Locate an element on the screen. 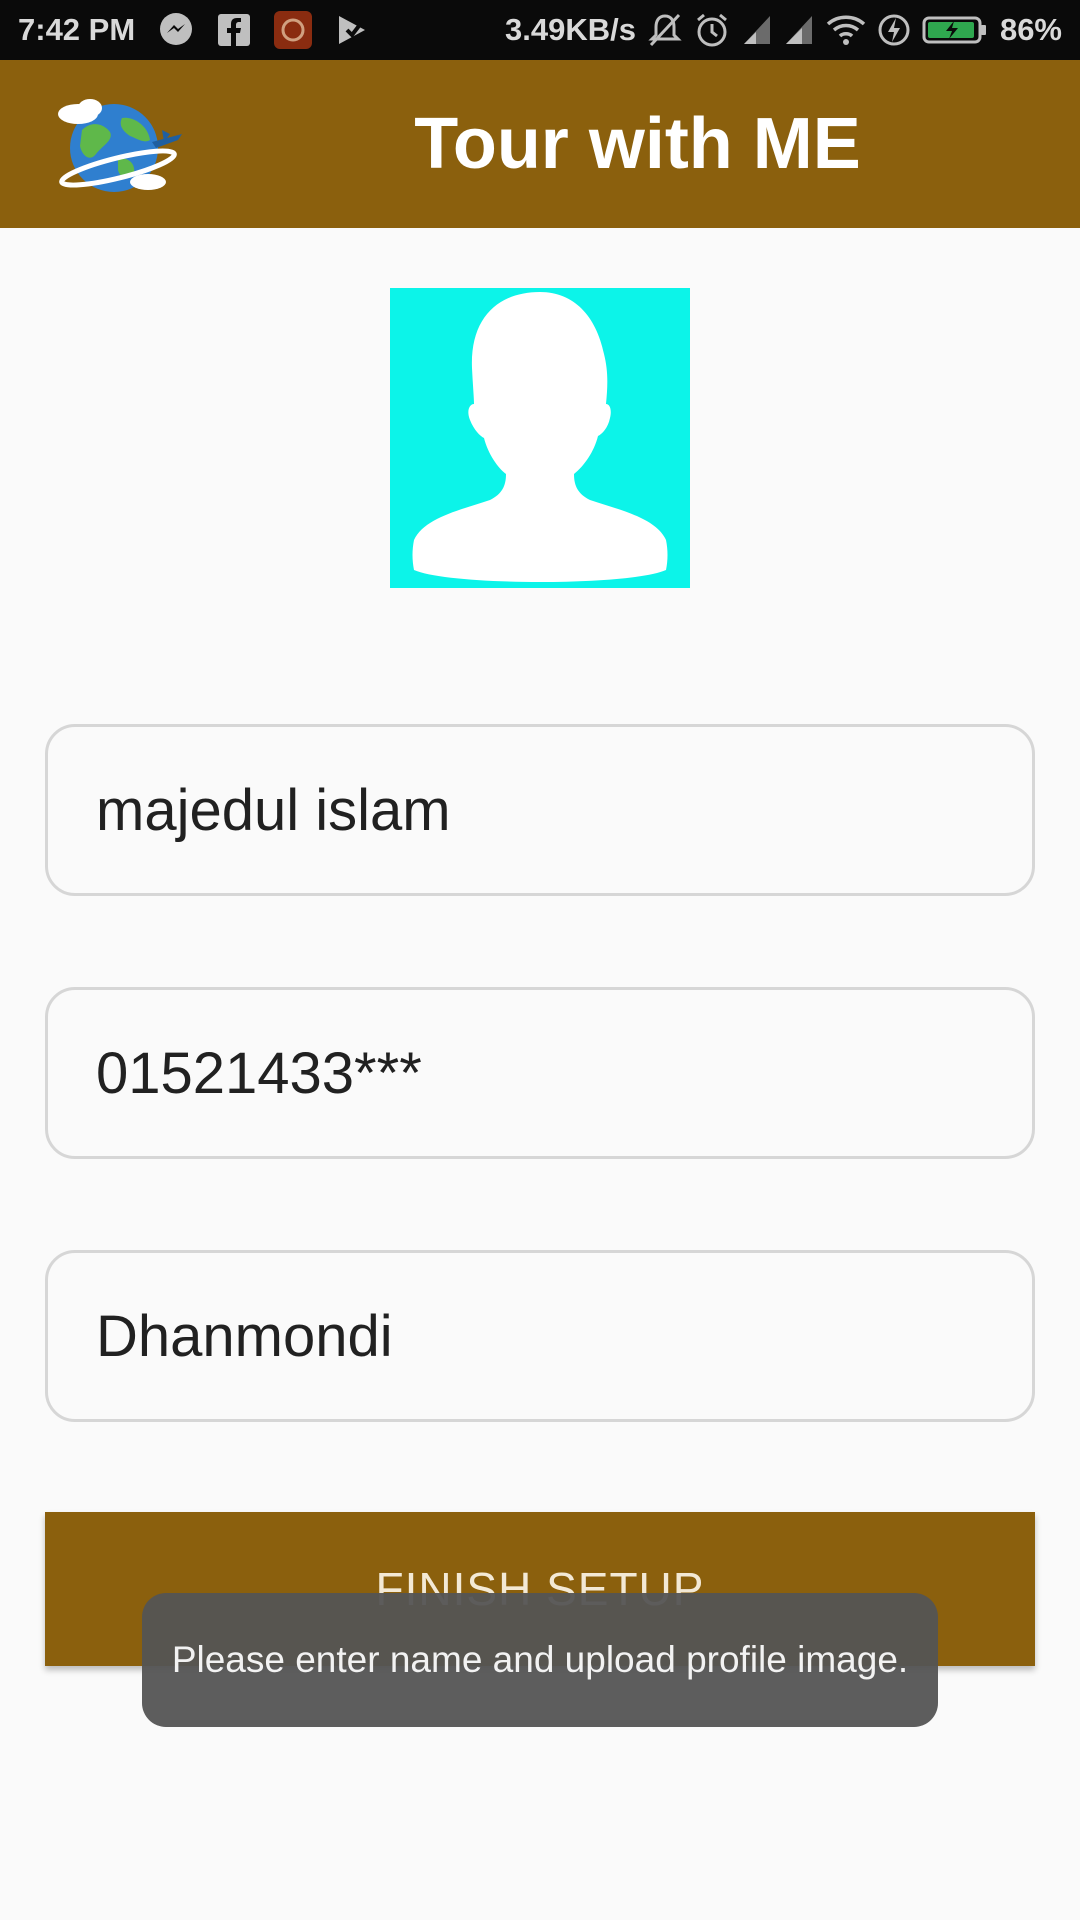 This screenshot has width=1080, height=1920. person-silhouette-icon is located at coordinates (540, 437).